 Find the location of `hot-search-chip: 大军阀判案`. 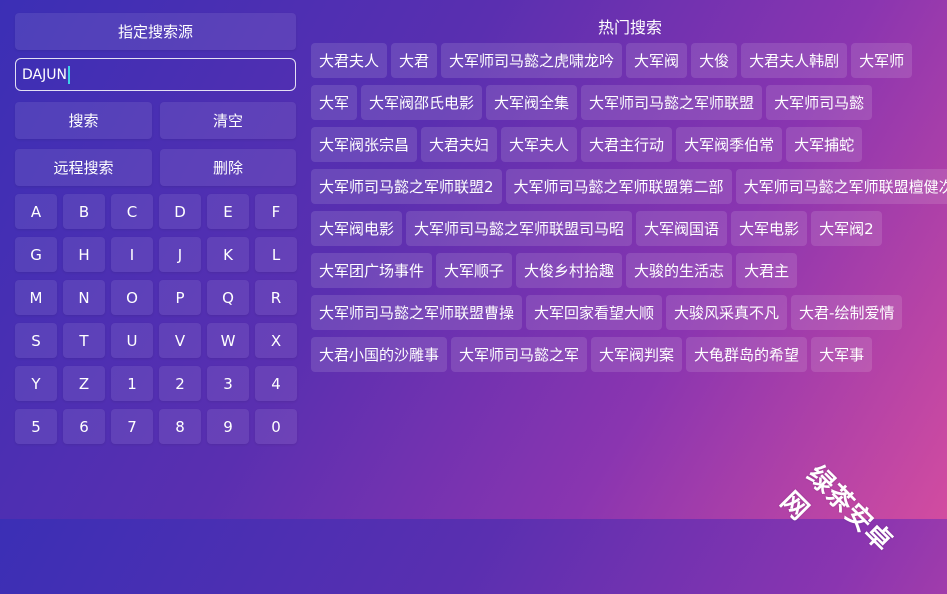

hot-search-chip: 大军阀判案 is located at coordinates (637, 354).